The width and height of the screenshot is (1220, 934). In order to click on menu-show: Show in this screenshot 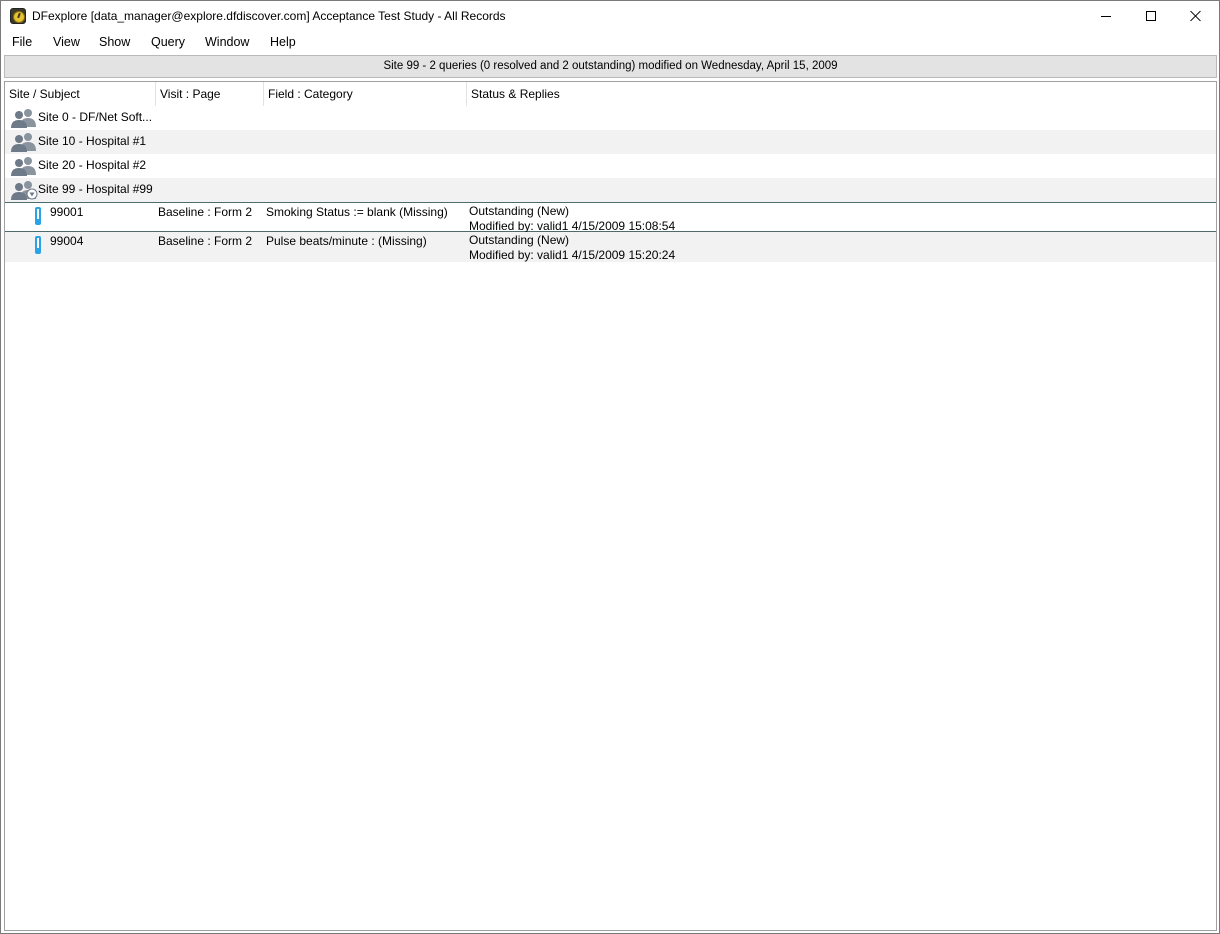, I will do `click(114, 42)`.